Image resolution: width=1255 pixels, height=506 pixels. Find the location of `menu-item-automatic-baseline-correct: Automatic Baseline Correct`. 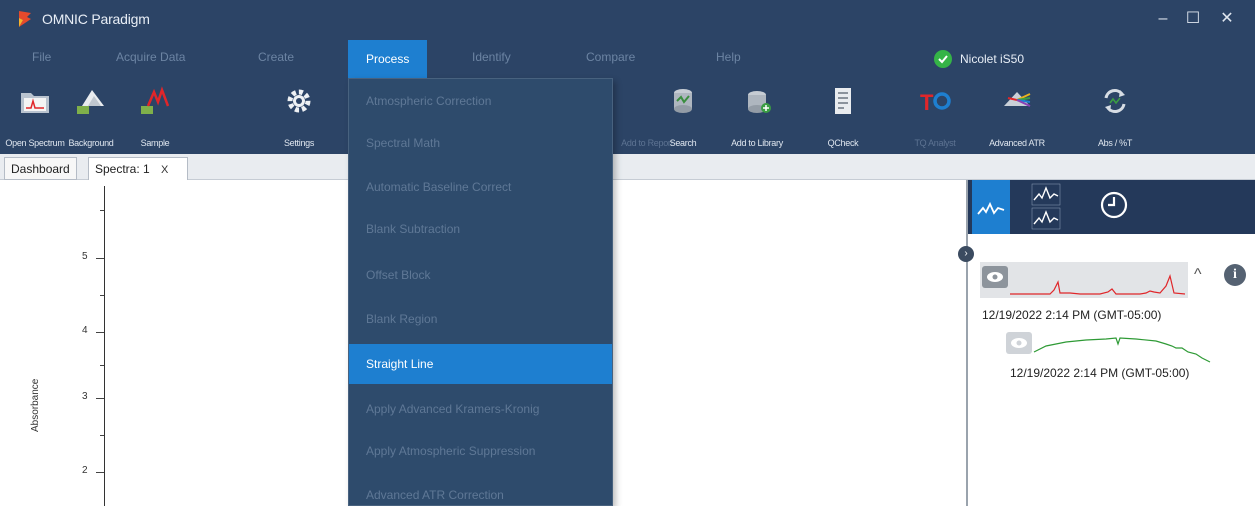

menu-item-automatic-baseline-correct: Automatic Baseline Correct is located at coordinates (480, 187).